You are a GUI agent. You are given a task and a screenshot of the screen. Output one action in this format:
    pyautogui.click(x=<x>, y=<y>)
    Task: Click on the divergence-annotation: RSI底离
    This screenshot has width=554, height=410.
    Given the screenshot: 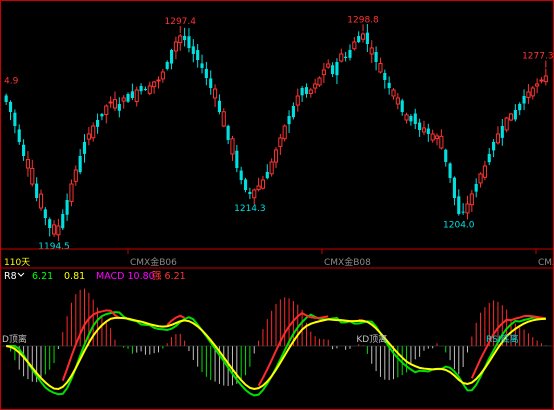 What is the action you would take?
    pyautogui.click(x=502, y=339)
    